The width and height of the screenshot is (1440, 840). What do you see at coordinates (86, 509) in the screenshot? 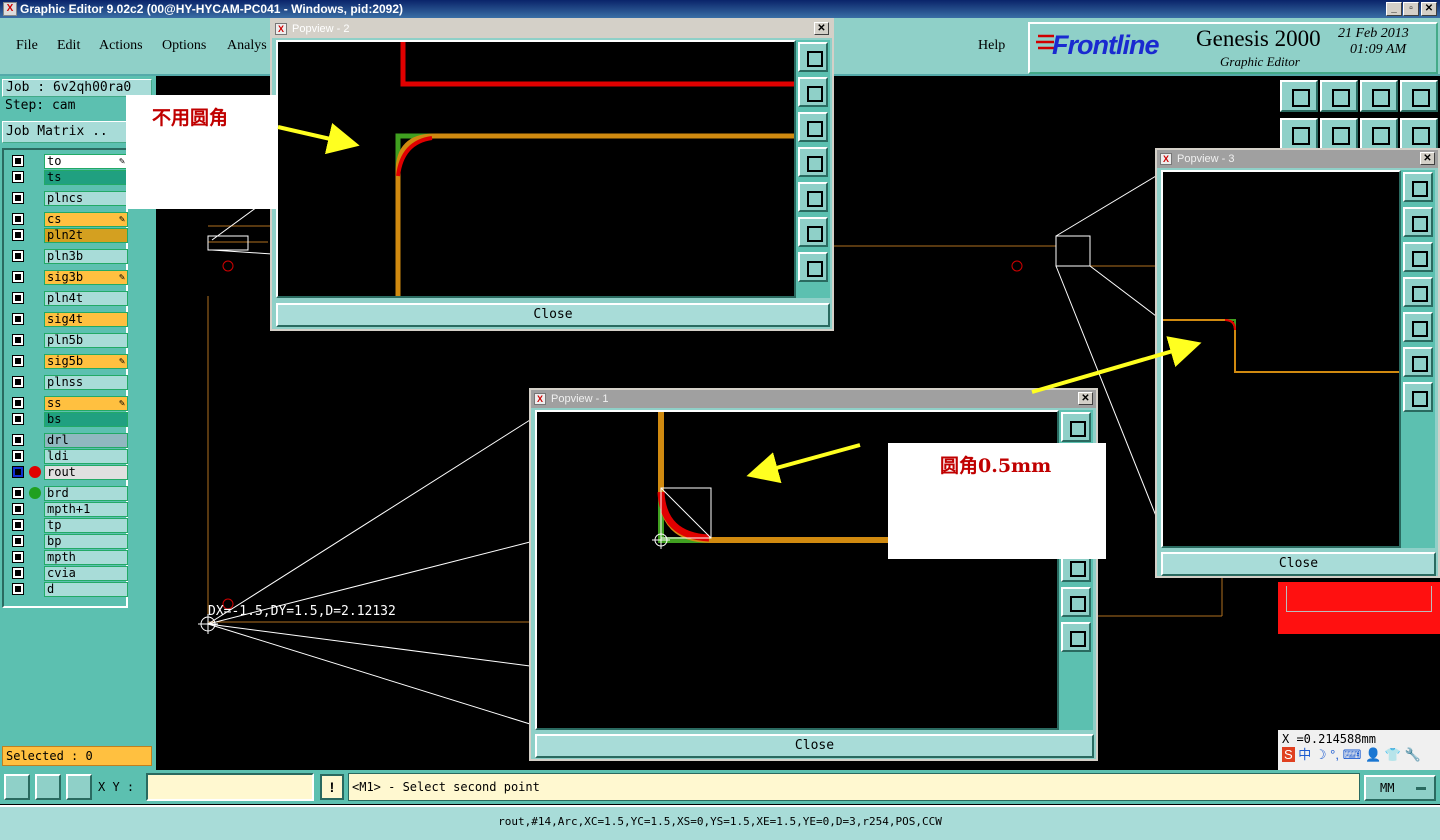
I see `layer-name: mpth+1` at bounding box center [86, 509].